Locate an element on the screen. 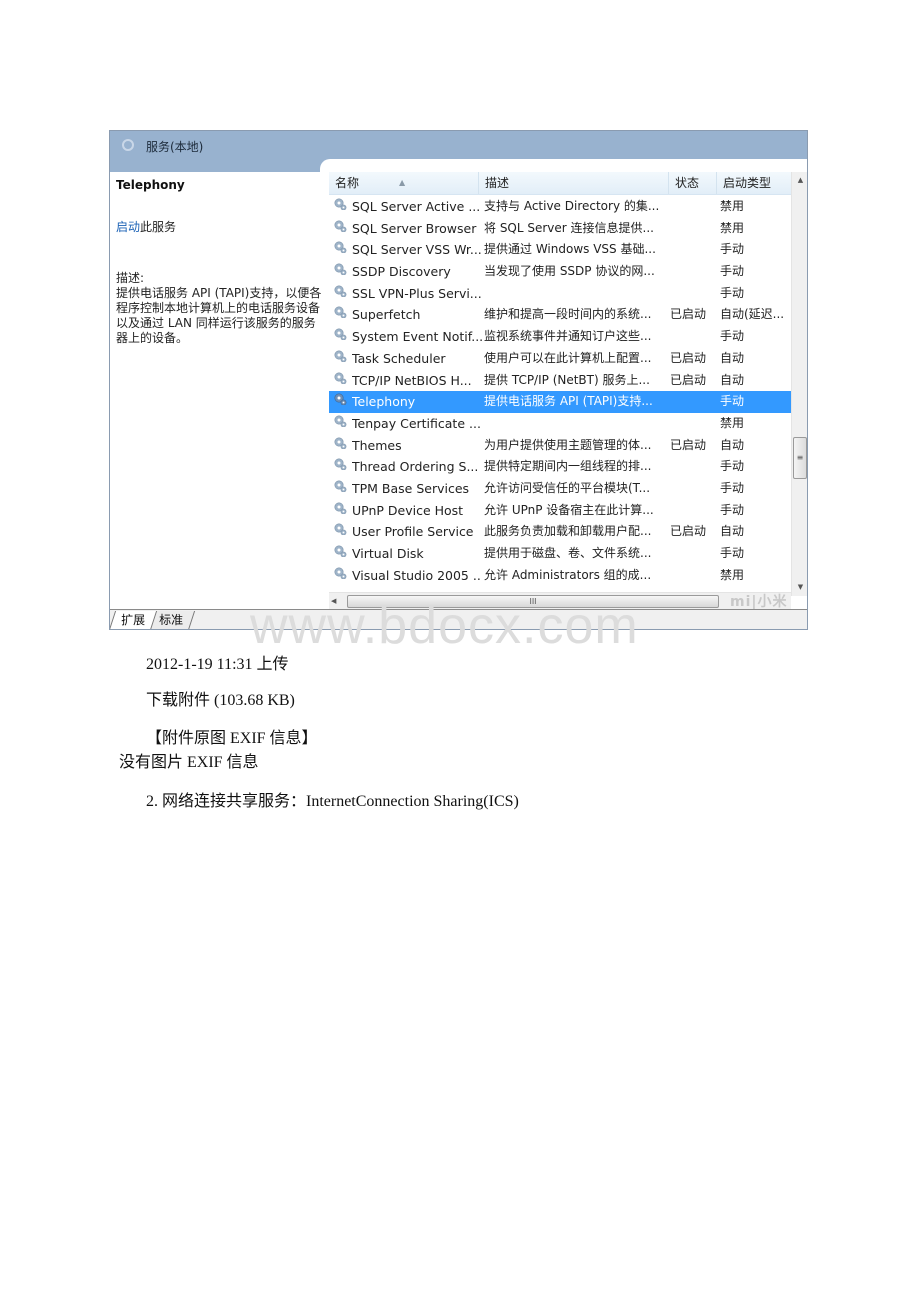 The height and width of the screenshot is (1302, 920). service-row: System Event Notif... 监视系统事件并通知订户这些... 手动 is located at coordinates (560, 337).